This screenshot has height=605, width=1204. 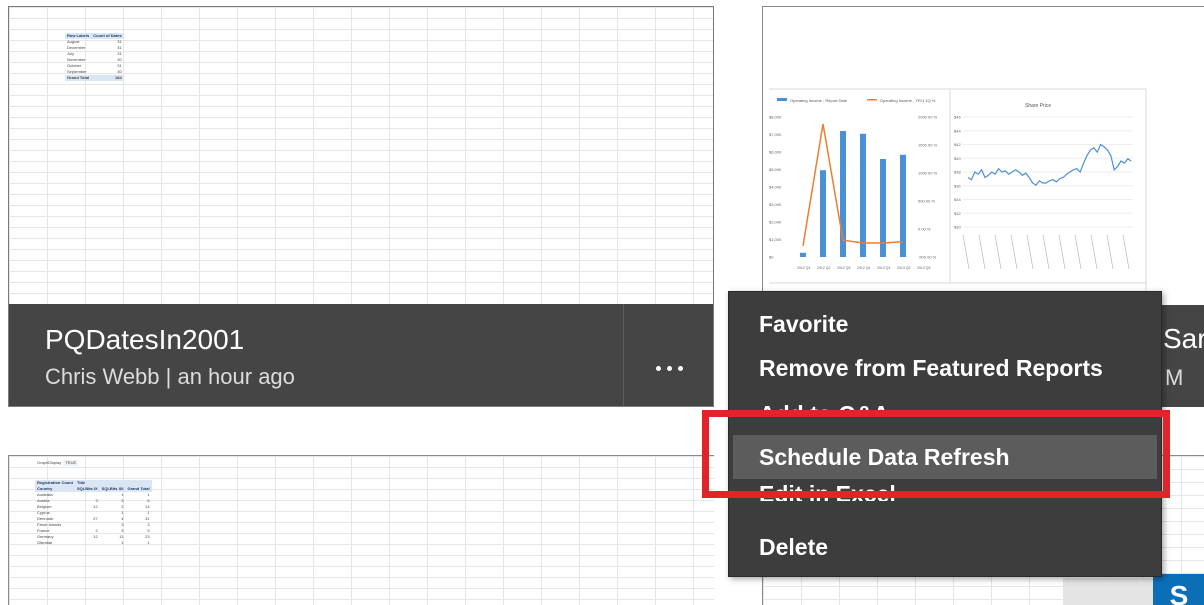 I want to click on table-header: SQLBits IX, so click(x=87, y=489).